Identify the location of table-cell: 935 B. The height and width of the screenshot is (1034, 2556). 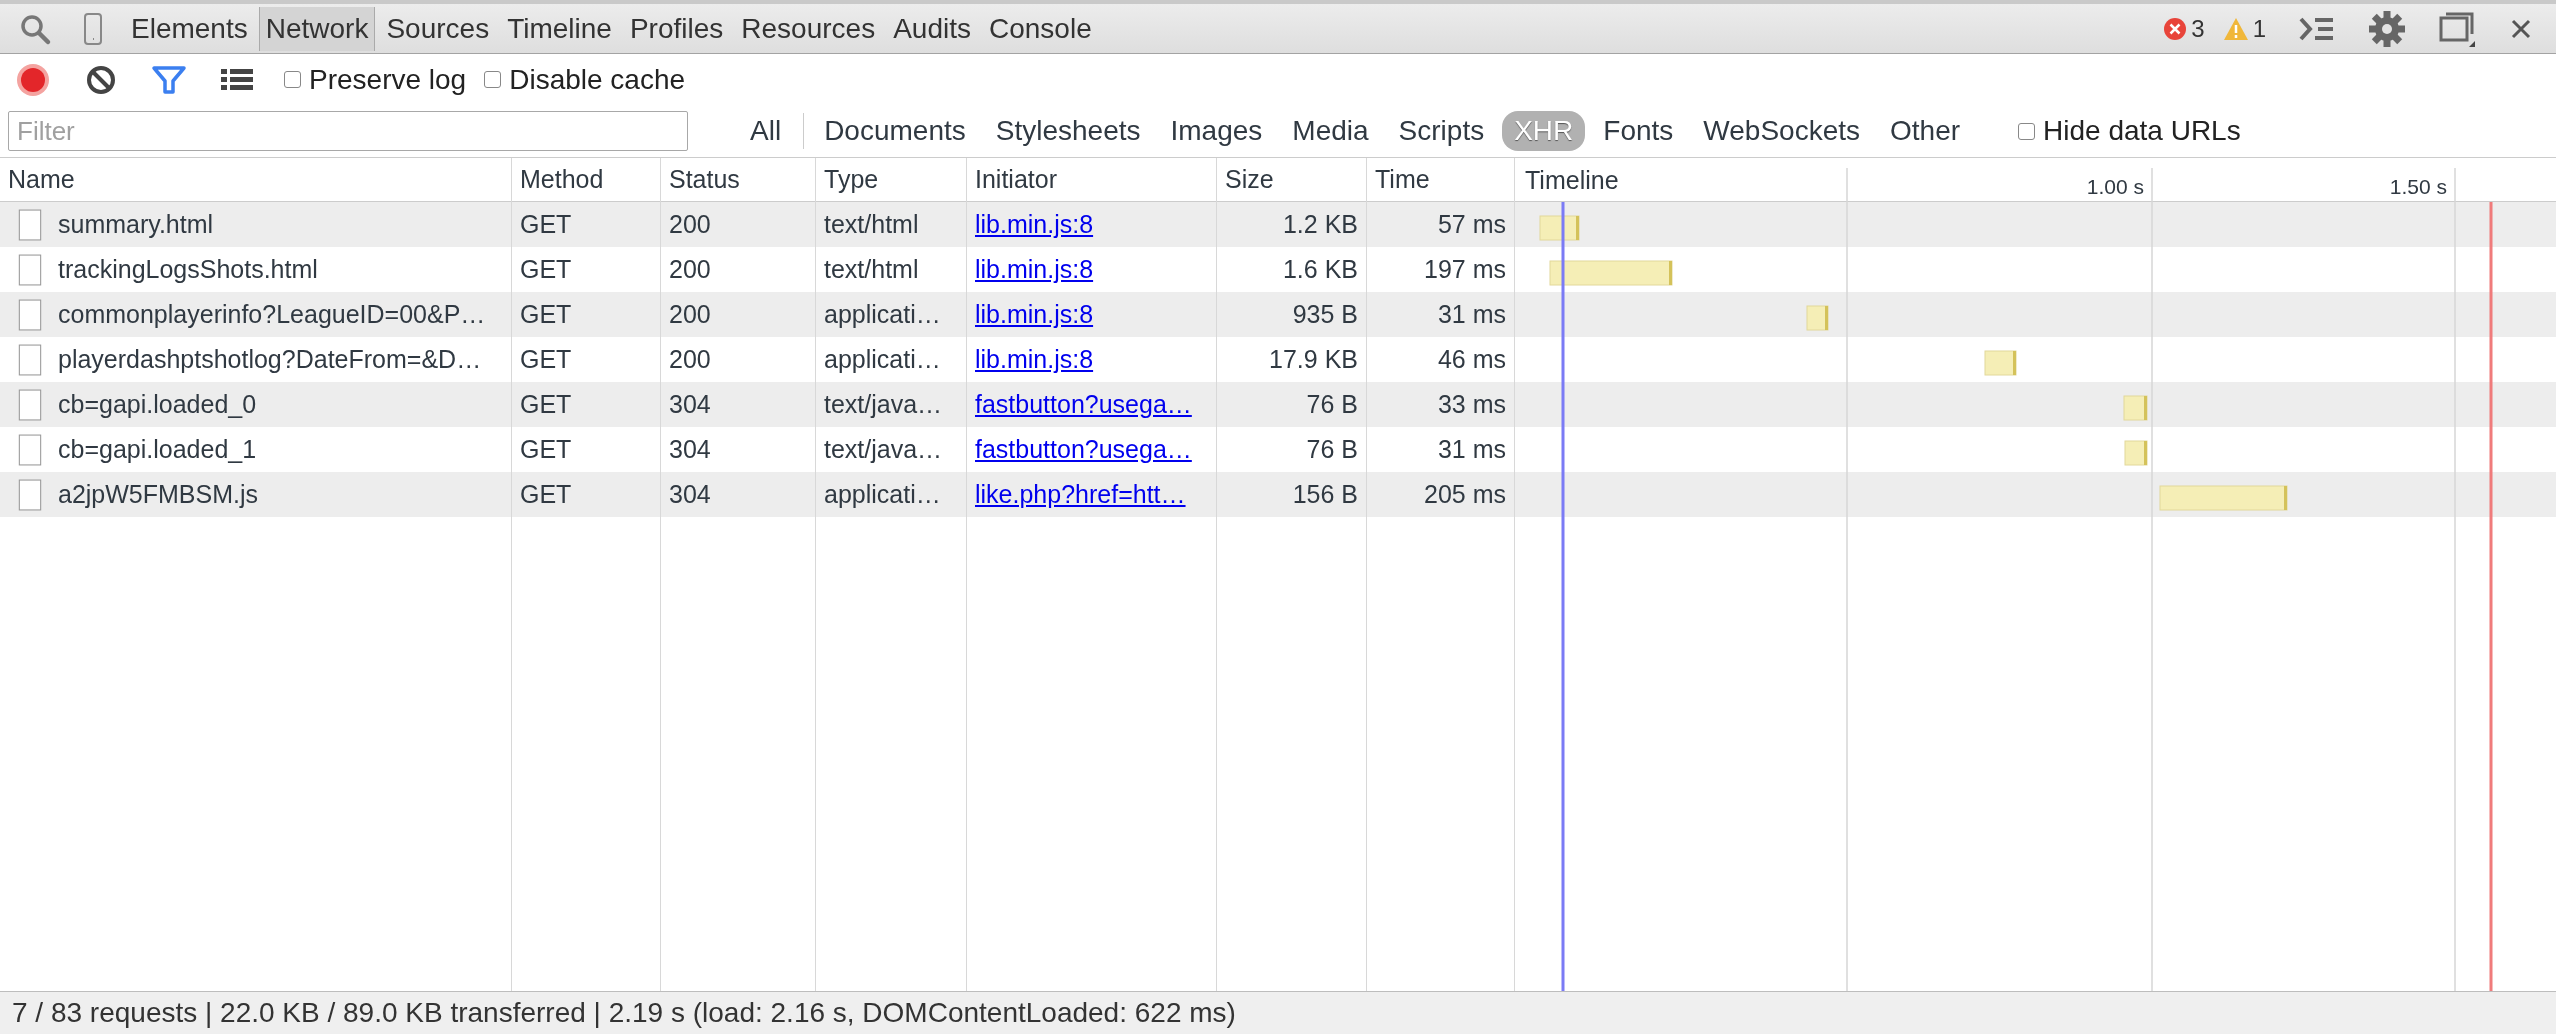
(1291, 314).